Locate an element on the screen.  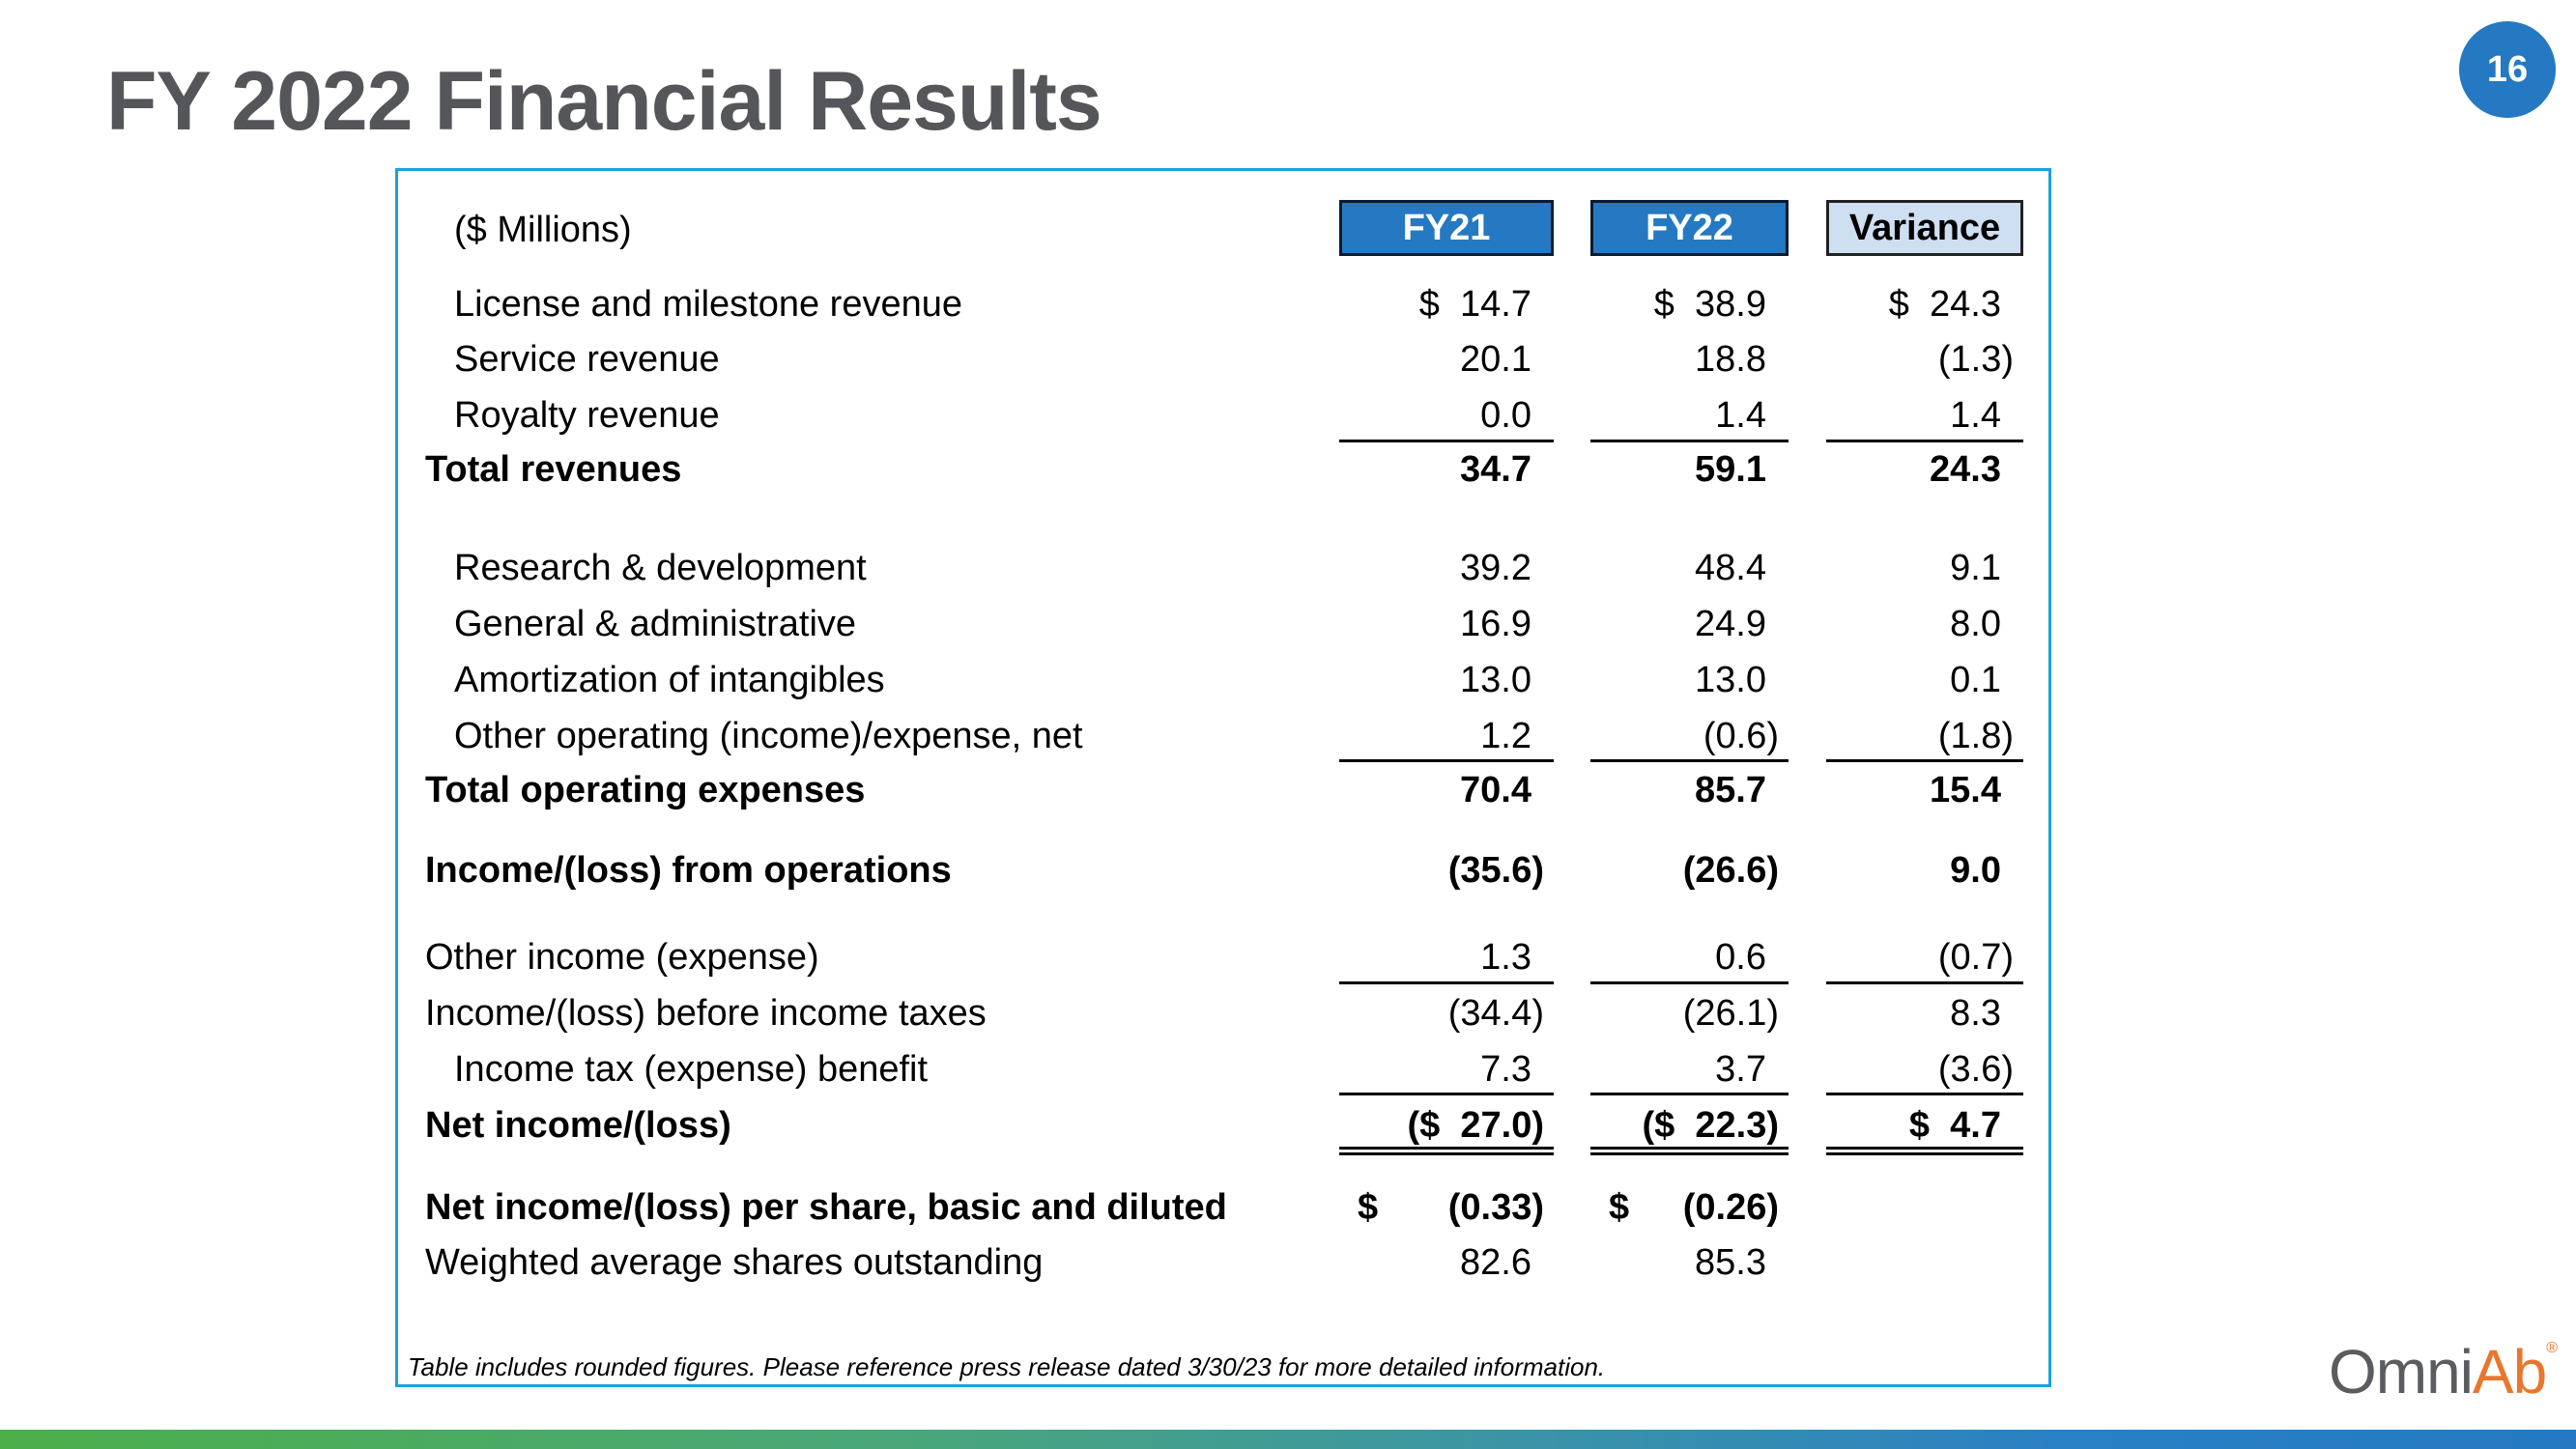
units-label: ($ Millions) is located at coordinates (543, 230).